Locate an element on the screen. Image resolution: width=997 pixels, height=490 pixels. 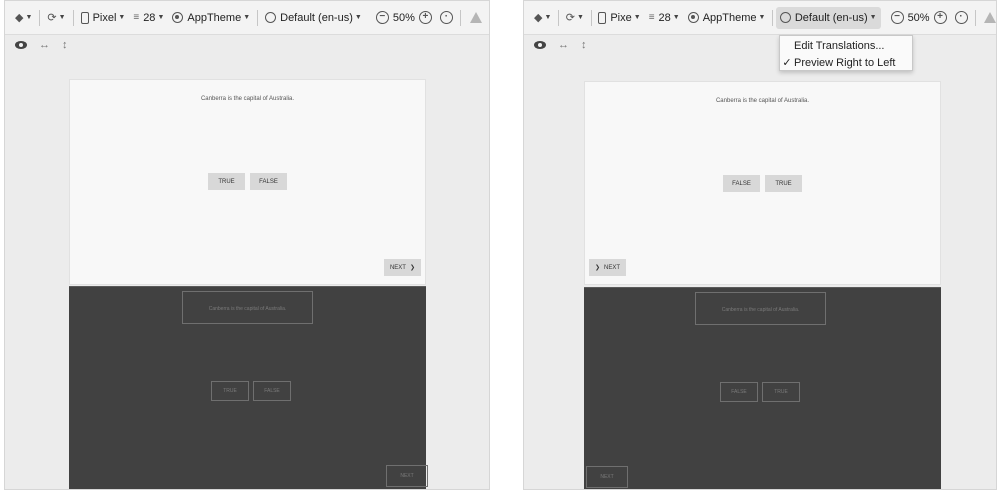
next-button: ❯ NEXT is located at coordinates (608, 267).